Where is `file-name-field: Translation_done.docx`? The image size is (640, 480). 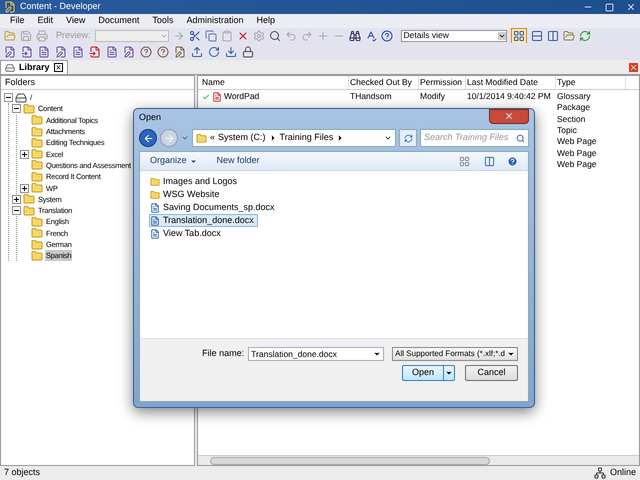 file-name-field: Translation_done.docx is located at coordinates (316, 354).